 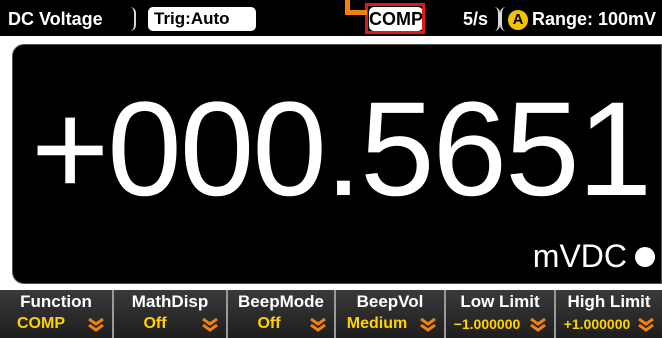 What do you see at coordinates (609, 314) in the screenshot?
I see `softkey-high-limit: High Limit +1.000000` at bounding box center [609, 314].